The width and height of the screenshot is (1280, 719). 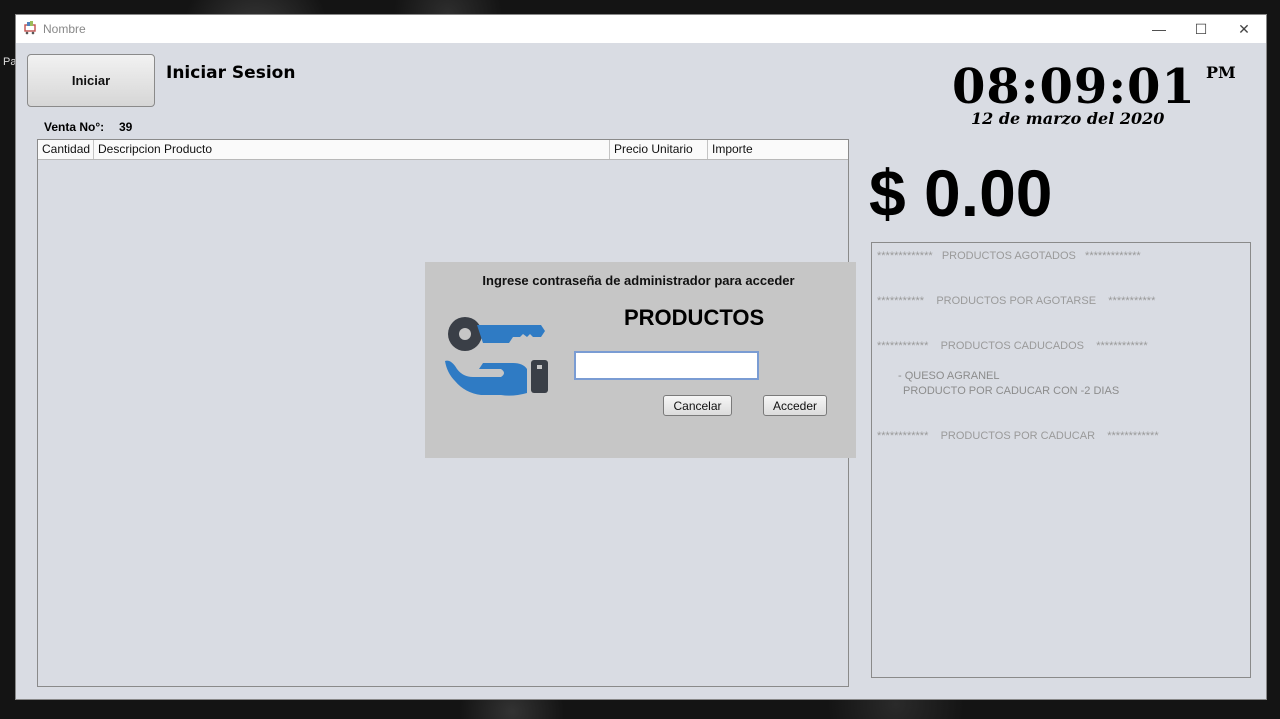 What do you see at coordinates (1244, 29) in the screenshot?
I see `close-button: ✕` at bounding box center [1244, 29].